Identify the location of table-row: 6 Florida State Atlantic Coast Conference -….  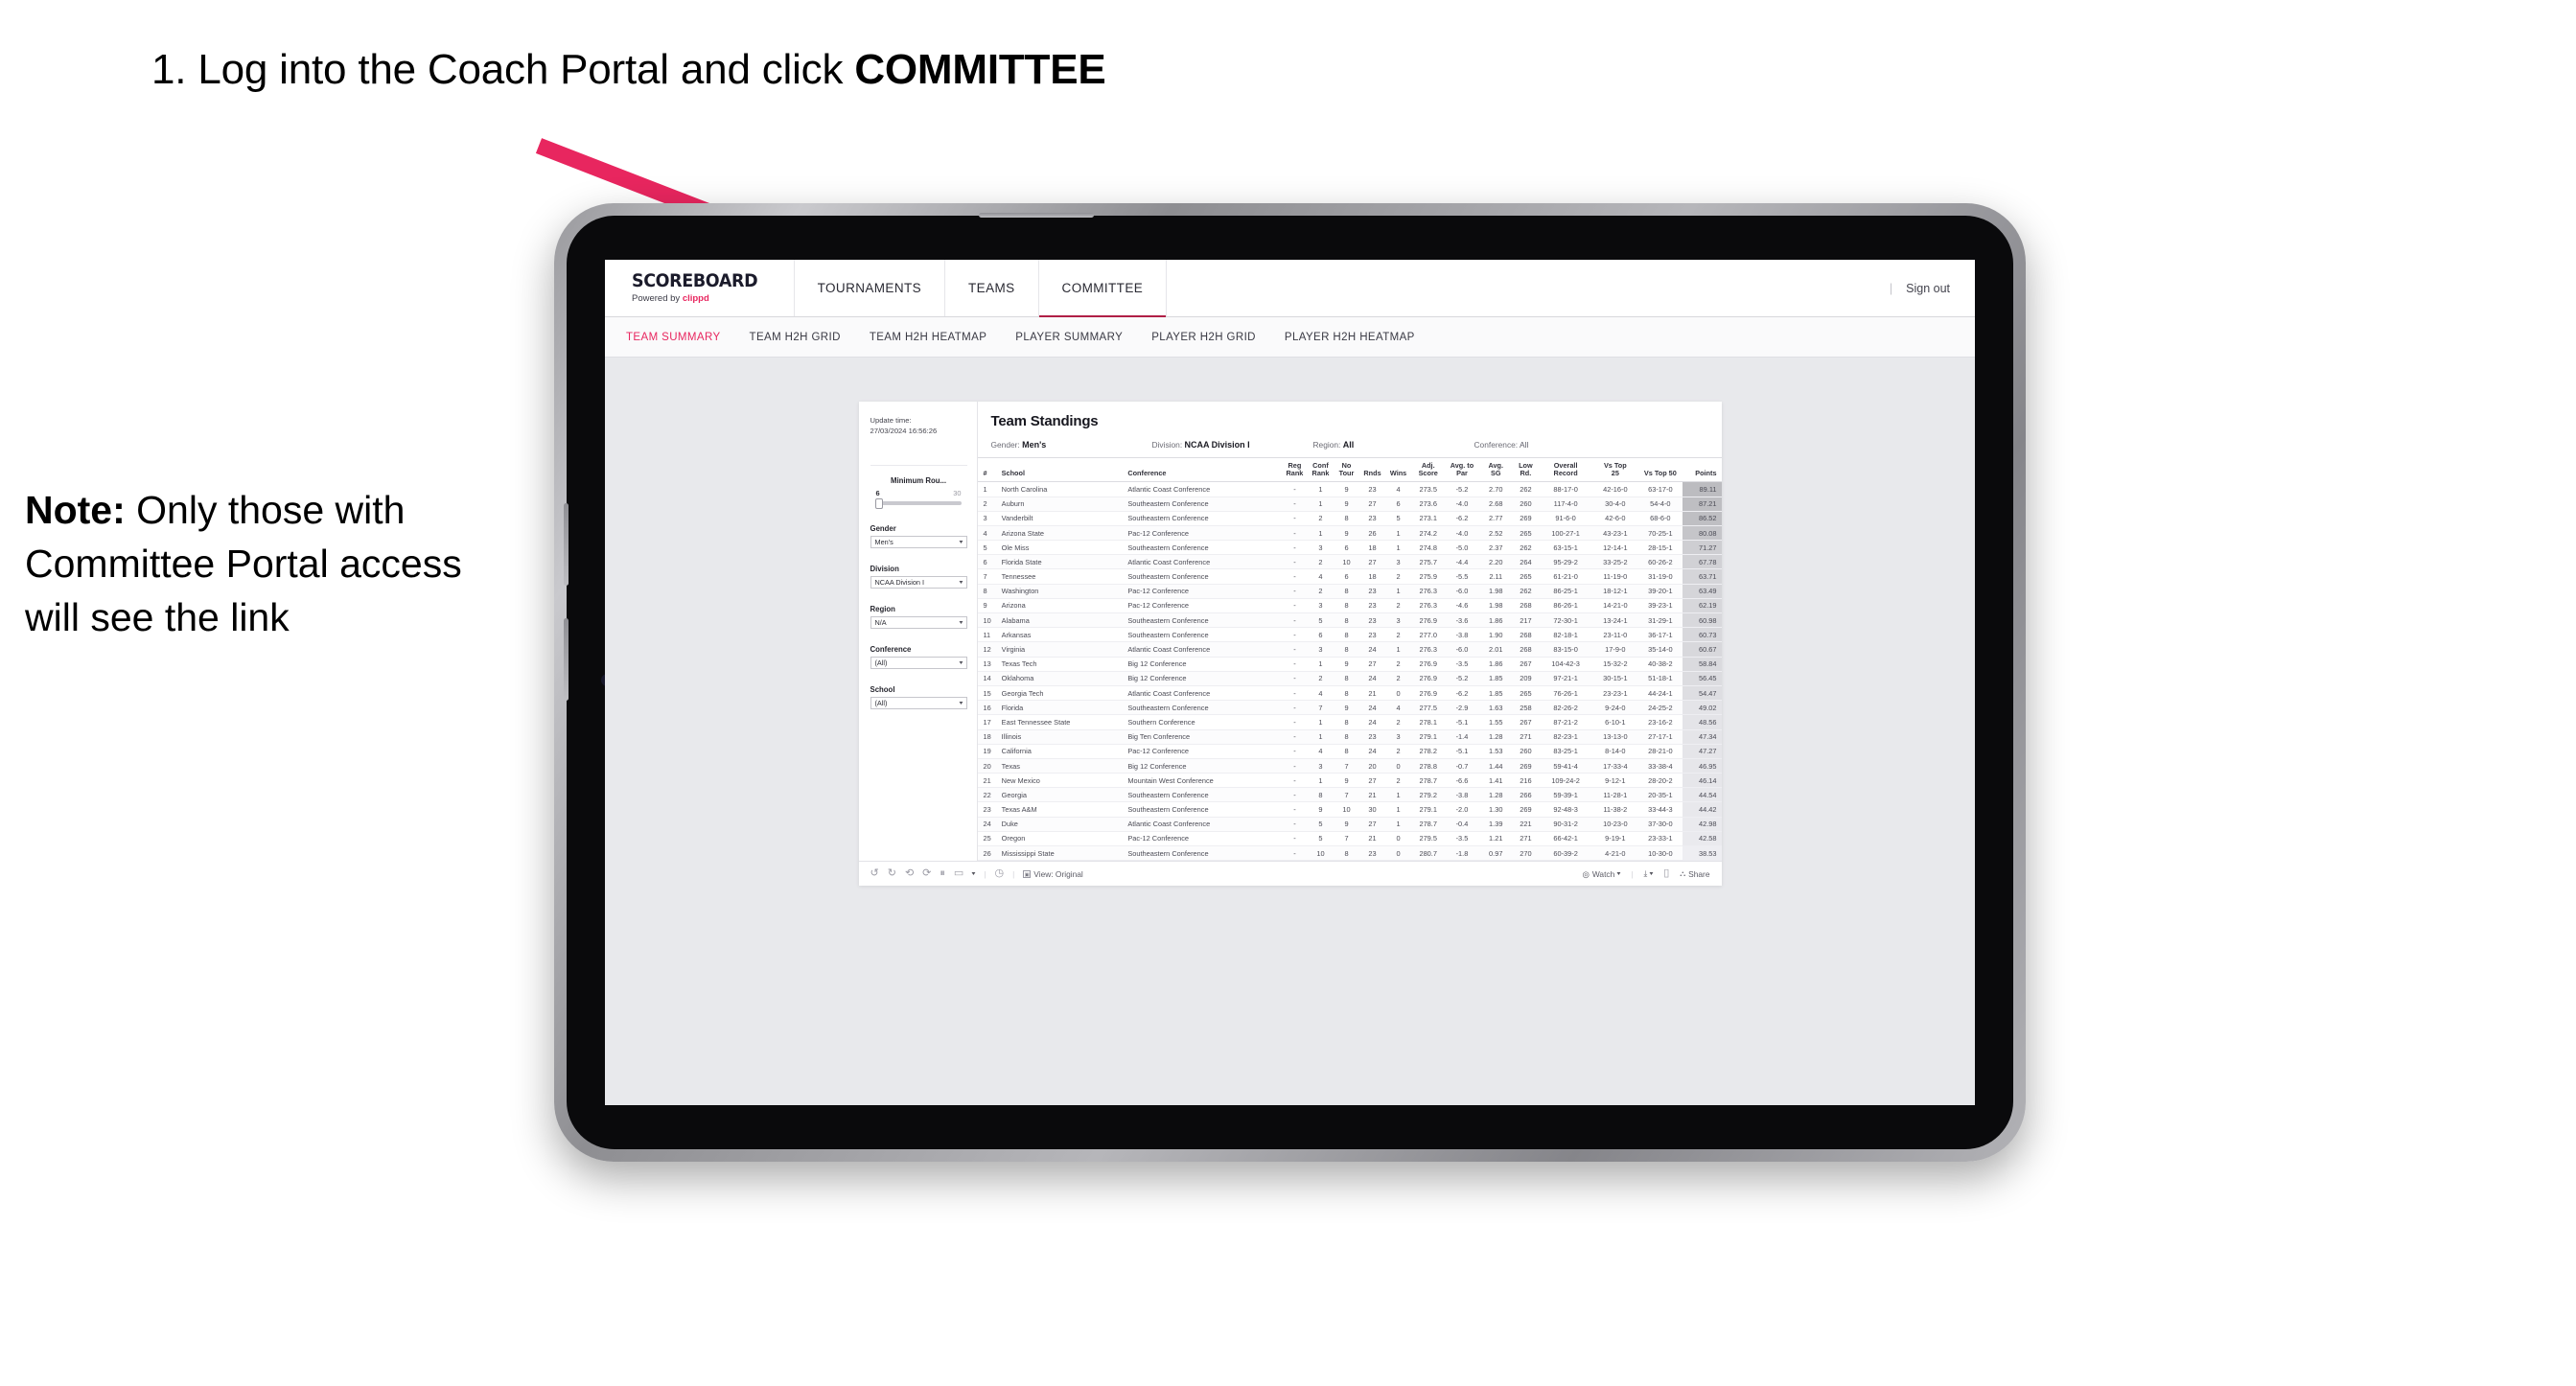
(1349, 562).